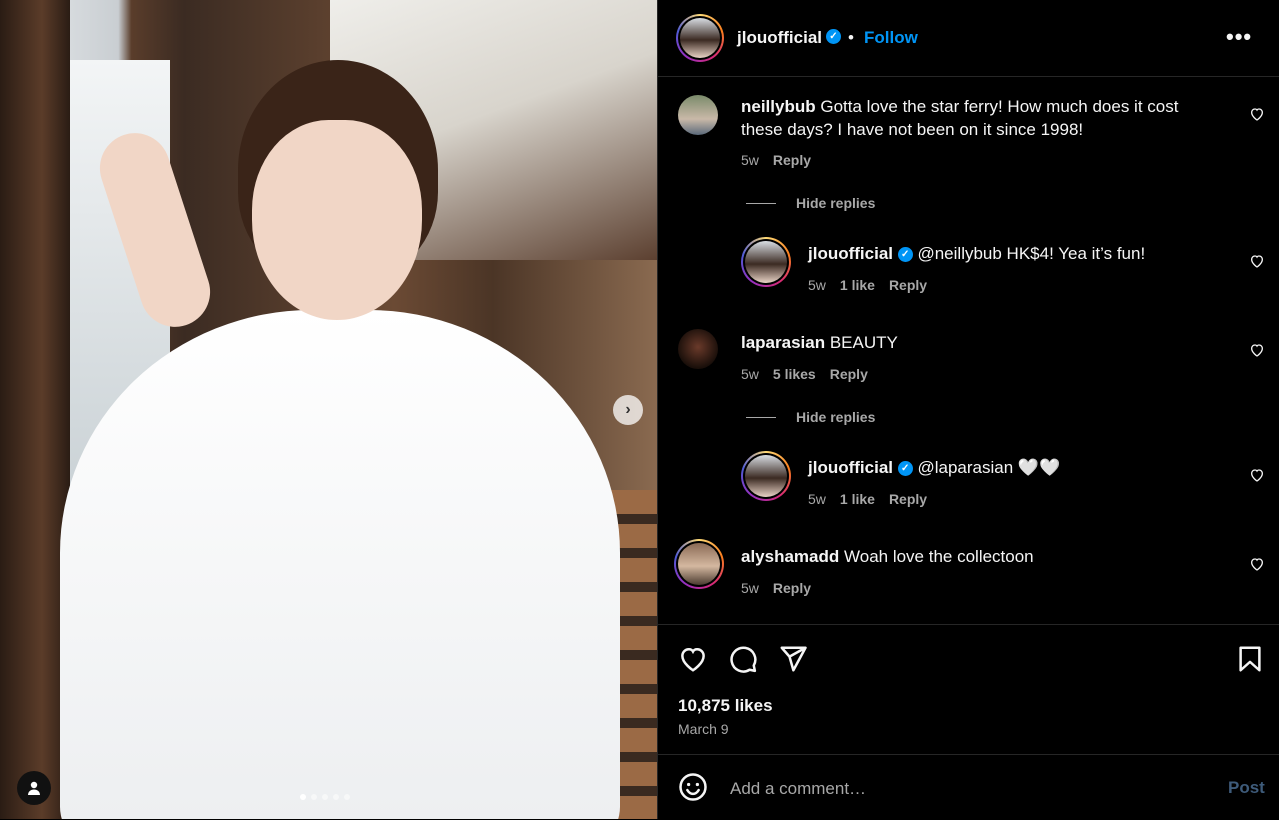 The height and width of the screenshot is (820, 1279). What do you see at coordinates (989, 467) in the screenshot?
I see `reply-body: @laparasian 🤍🤍` at bounding box center [989, 467].